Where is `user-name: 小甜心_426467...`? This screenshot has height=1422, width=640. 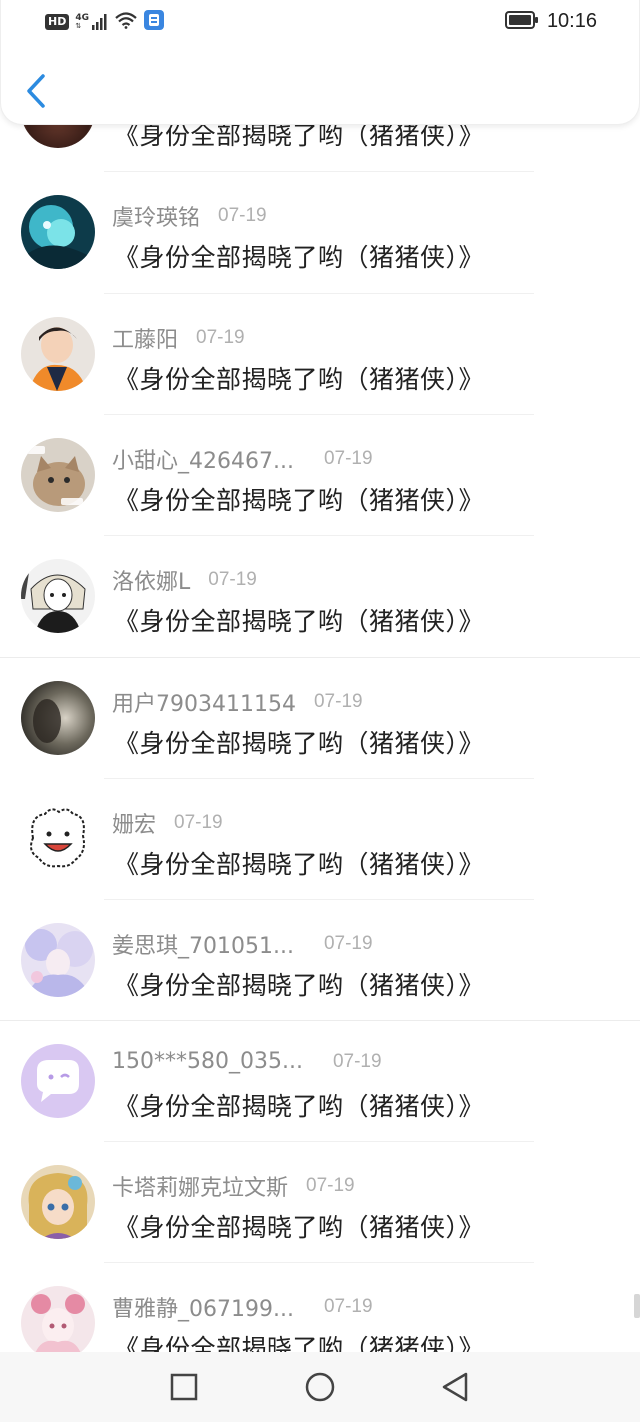 user-name: 小甜心_426467... is located at coordinates (203, 459).